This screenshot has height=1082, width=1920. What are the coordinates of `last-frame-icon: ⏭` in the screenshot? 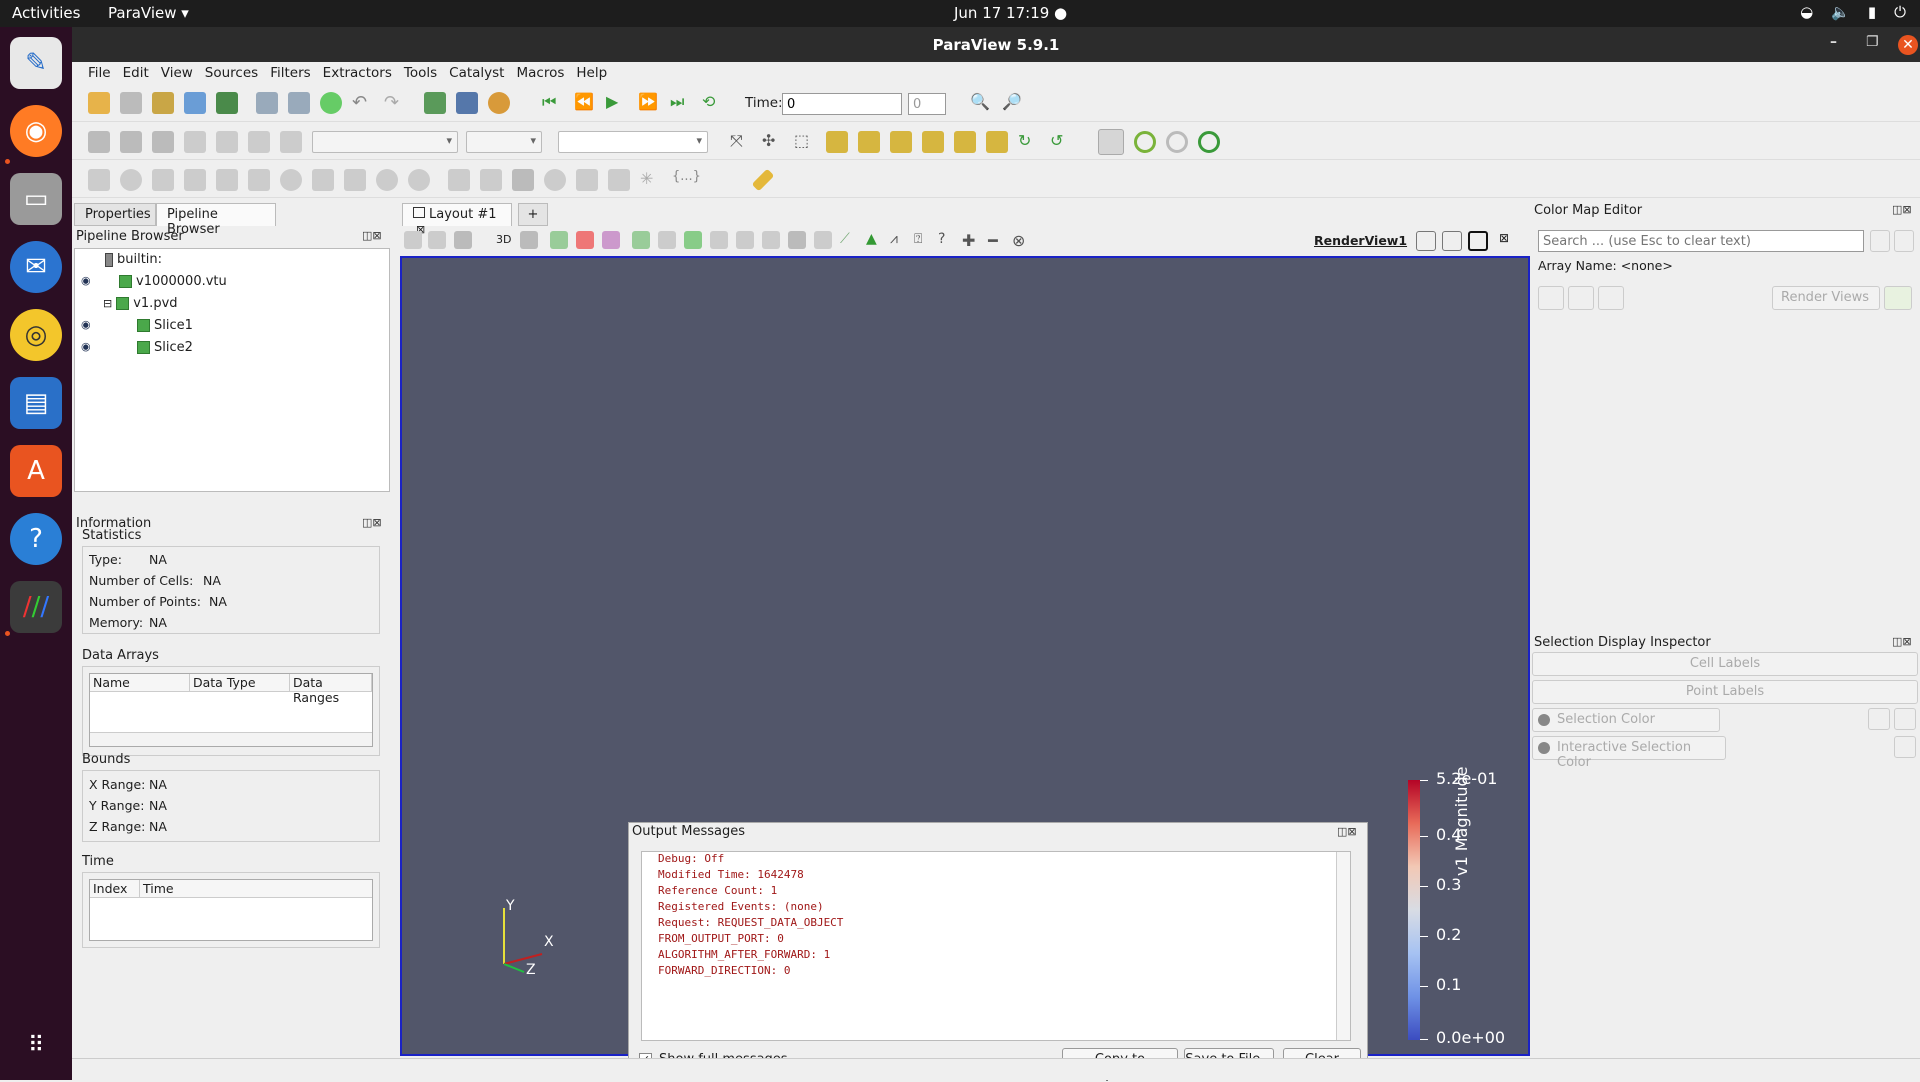 It's located at (681, 103).